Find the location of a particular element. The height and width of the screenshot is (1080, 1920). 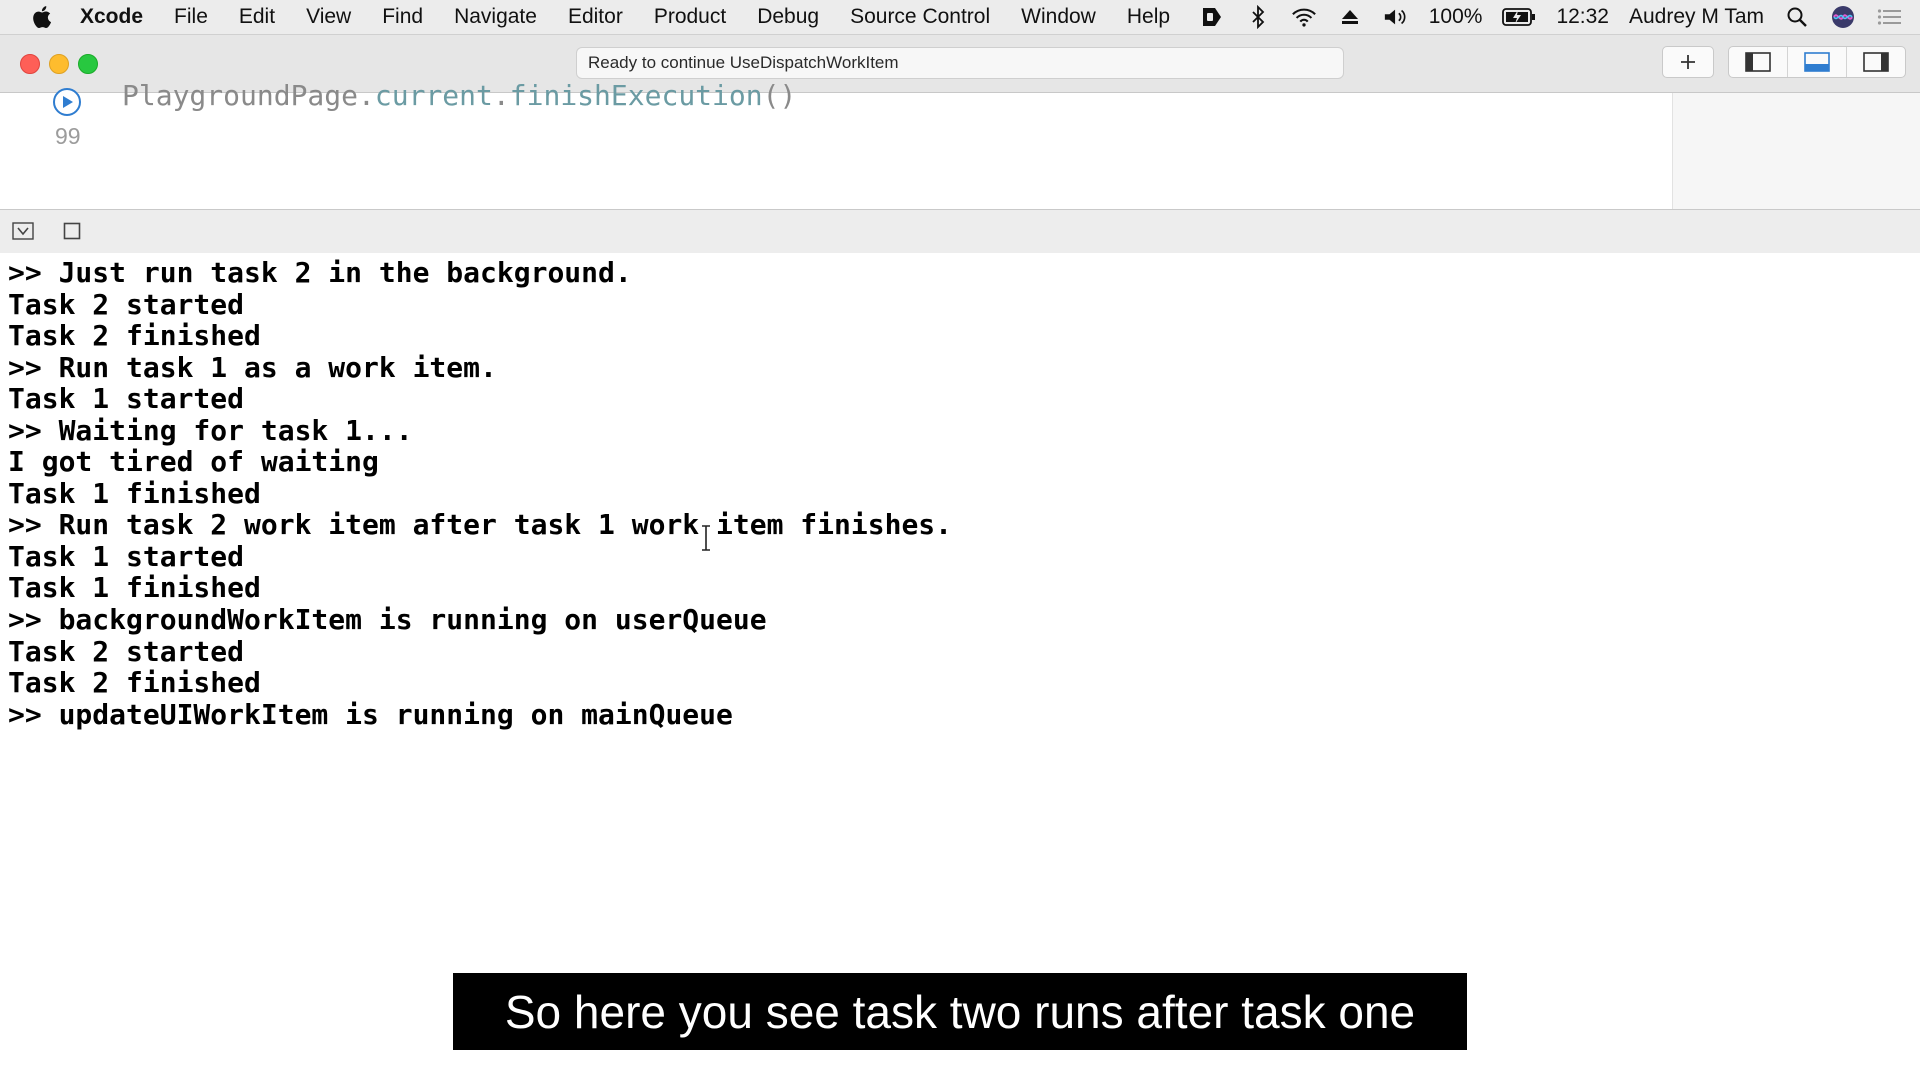

editor-layout-segmented-control is located at coordinates (1817, 62).